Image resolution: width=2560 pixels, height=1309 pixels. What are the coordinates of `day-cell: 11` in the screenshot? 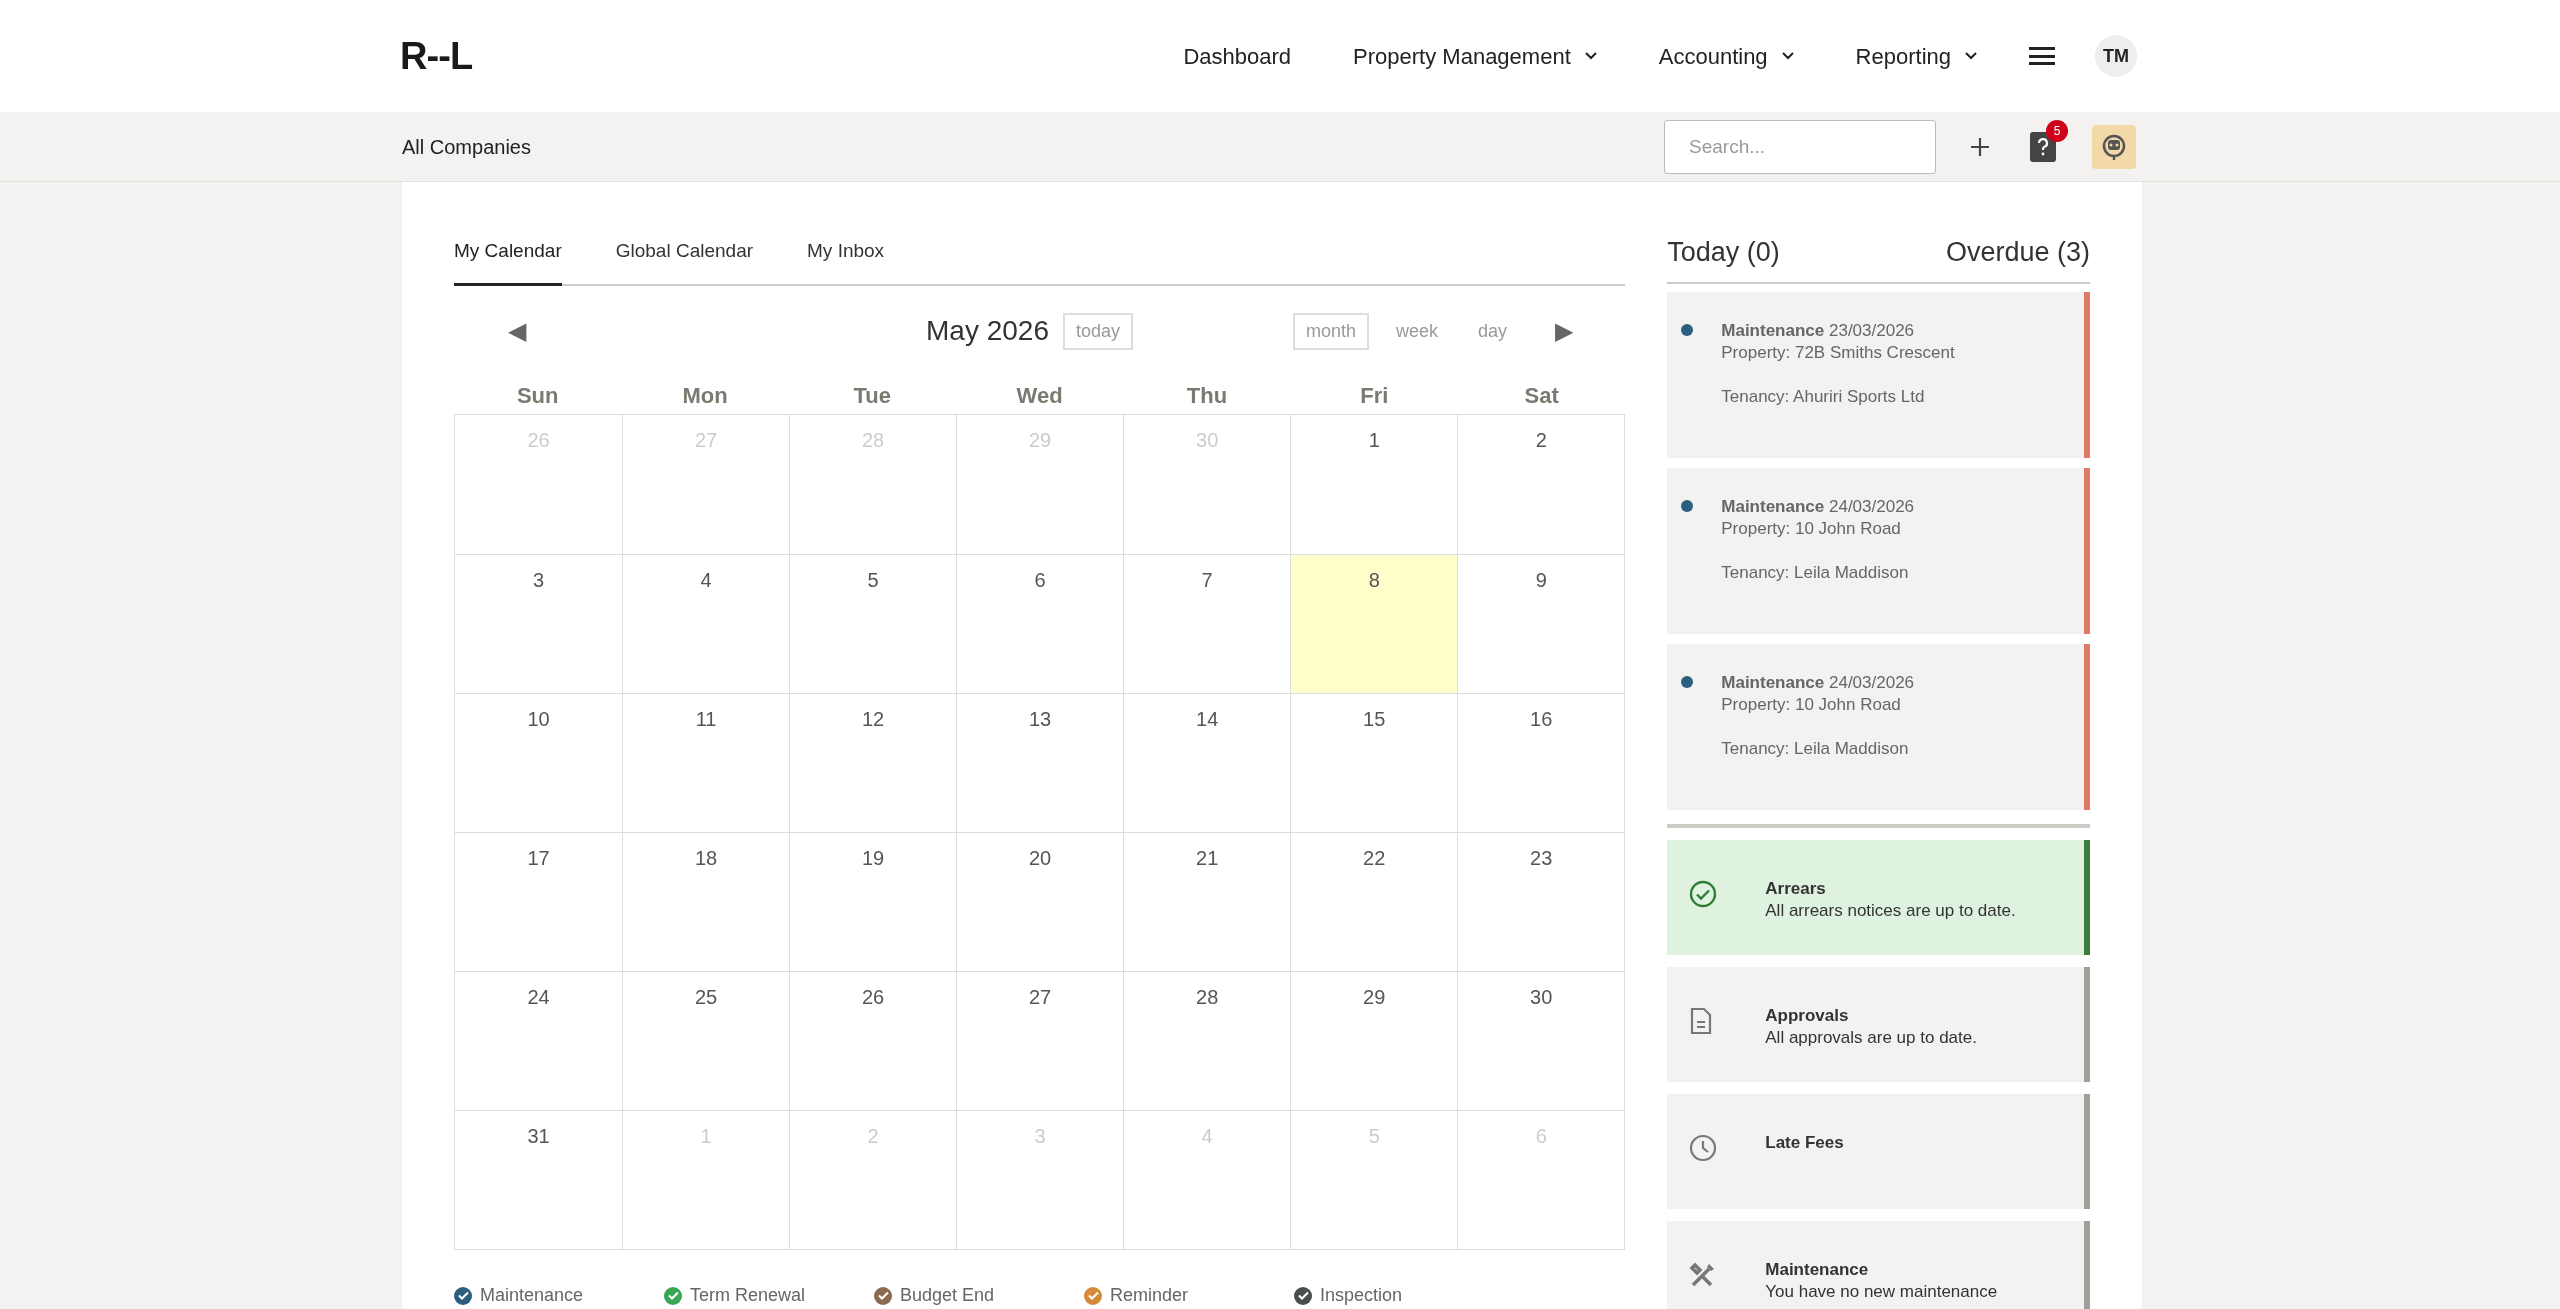 It's located at (706, 763).